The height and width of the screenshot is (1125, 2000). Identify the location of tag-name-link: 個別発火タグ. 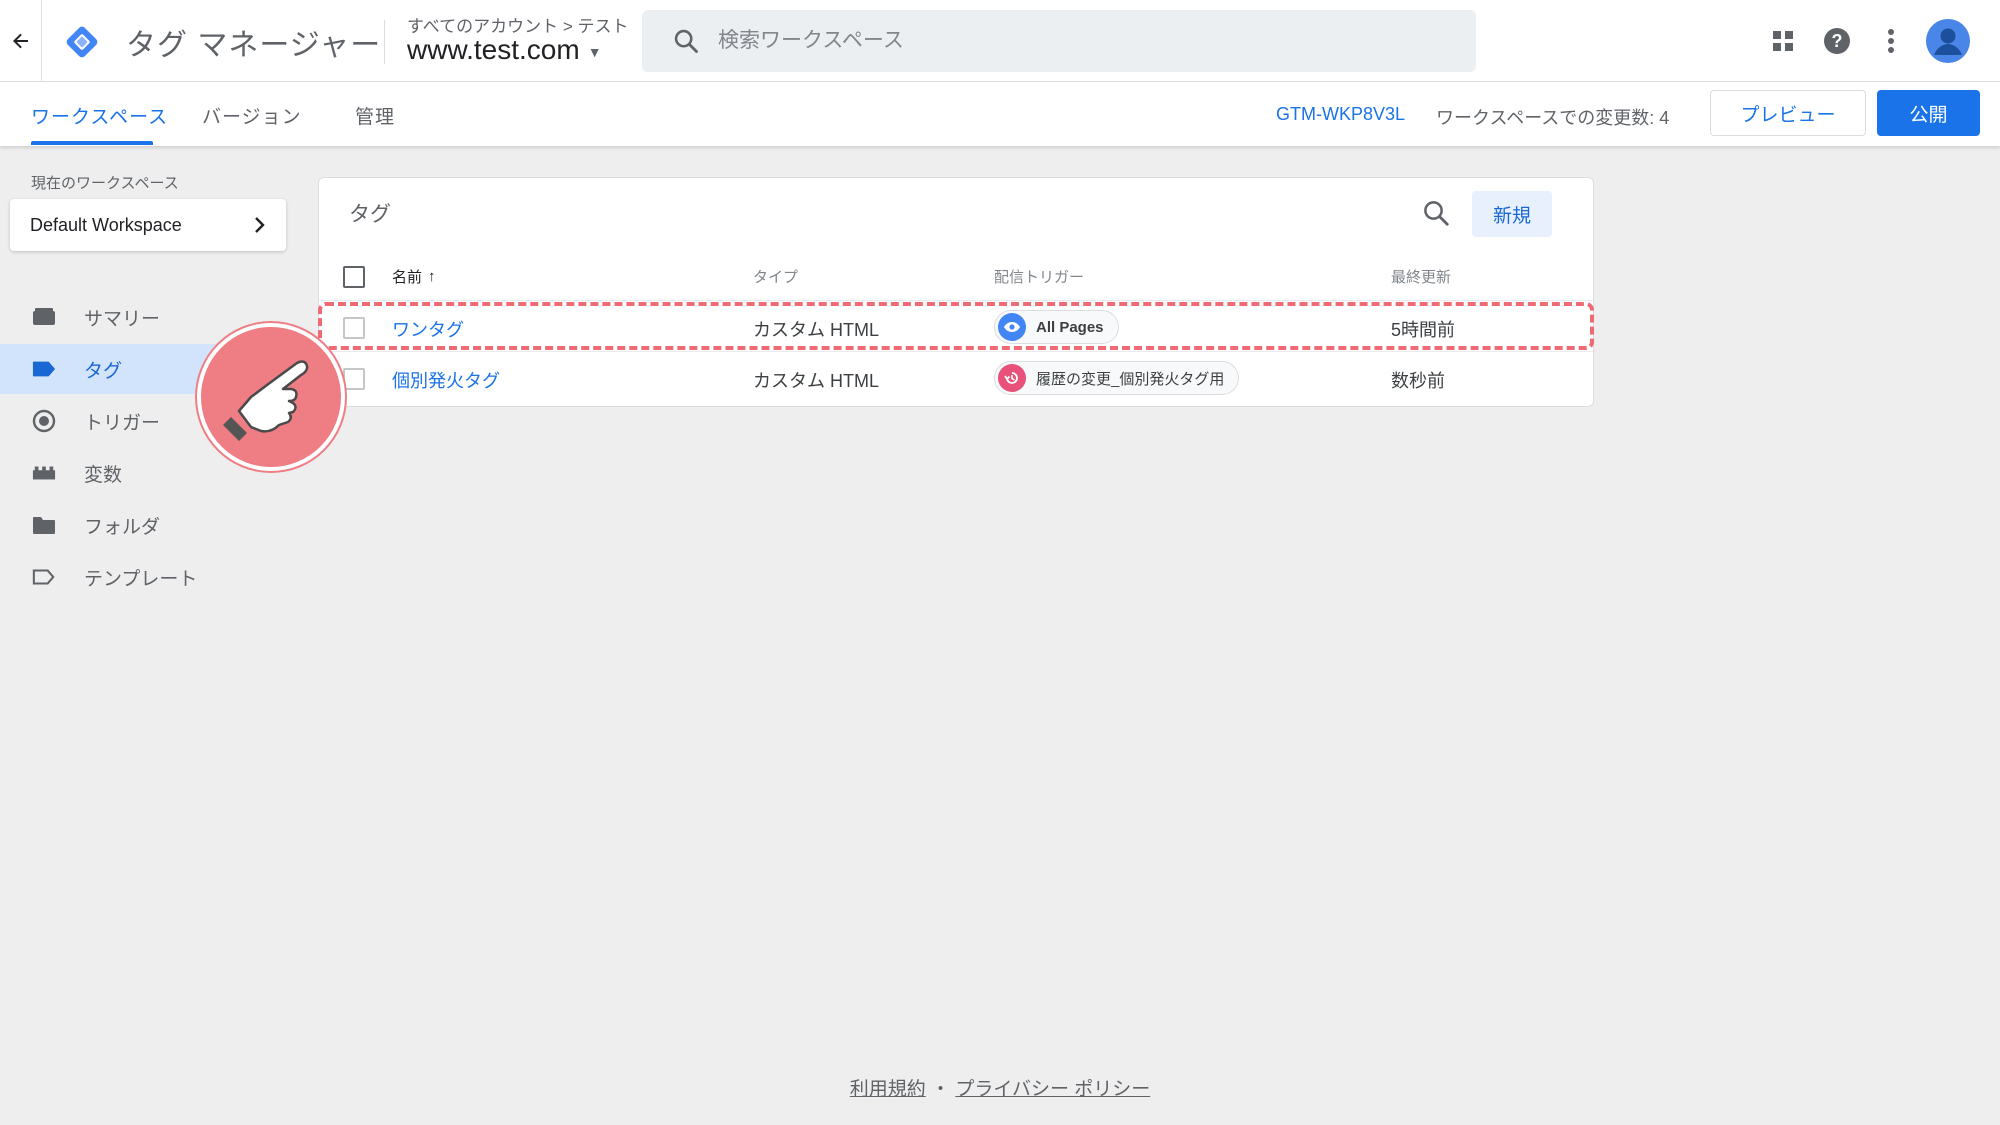
(446, 380).